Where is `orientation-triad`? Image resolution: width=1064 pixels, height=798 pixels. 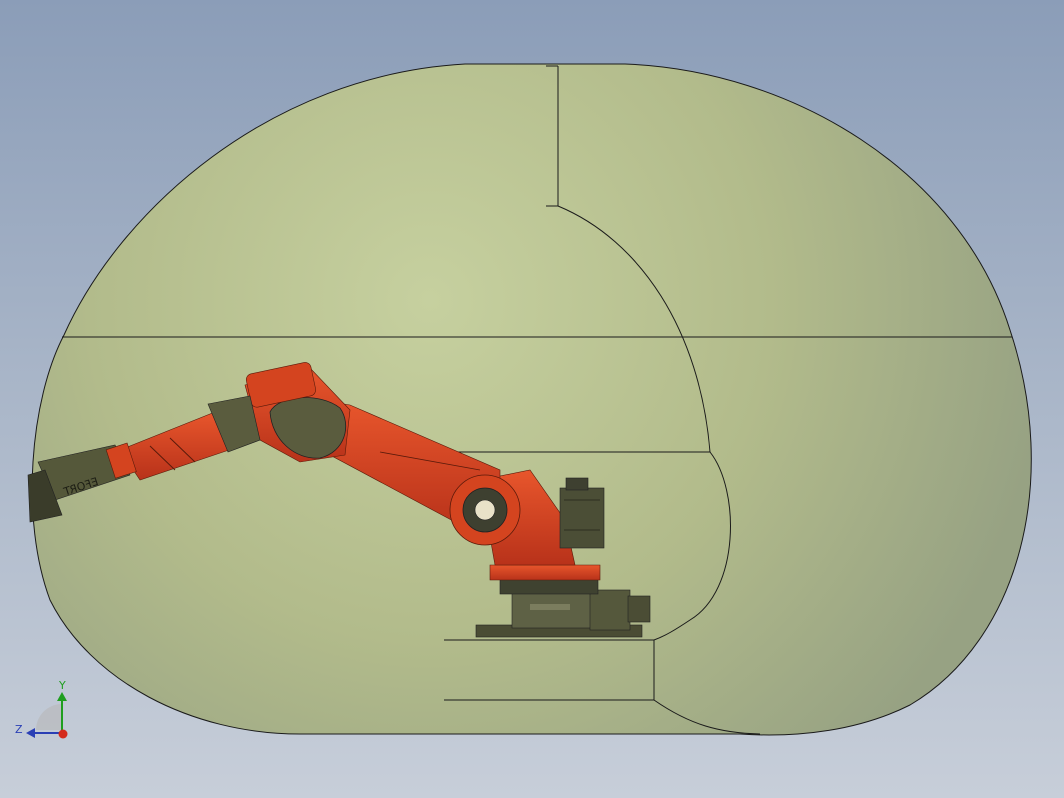
orientation-triad is located at coordinates (47, 715).